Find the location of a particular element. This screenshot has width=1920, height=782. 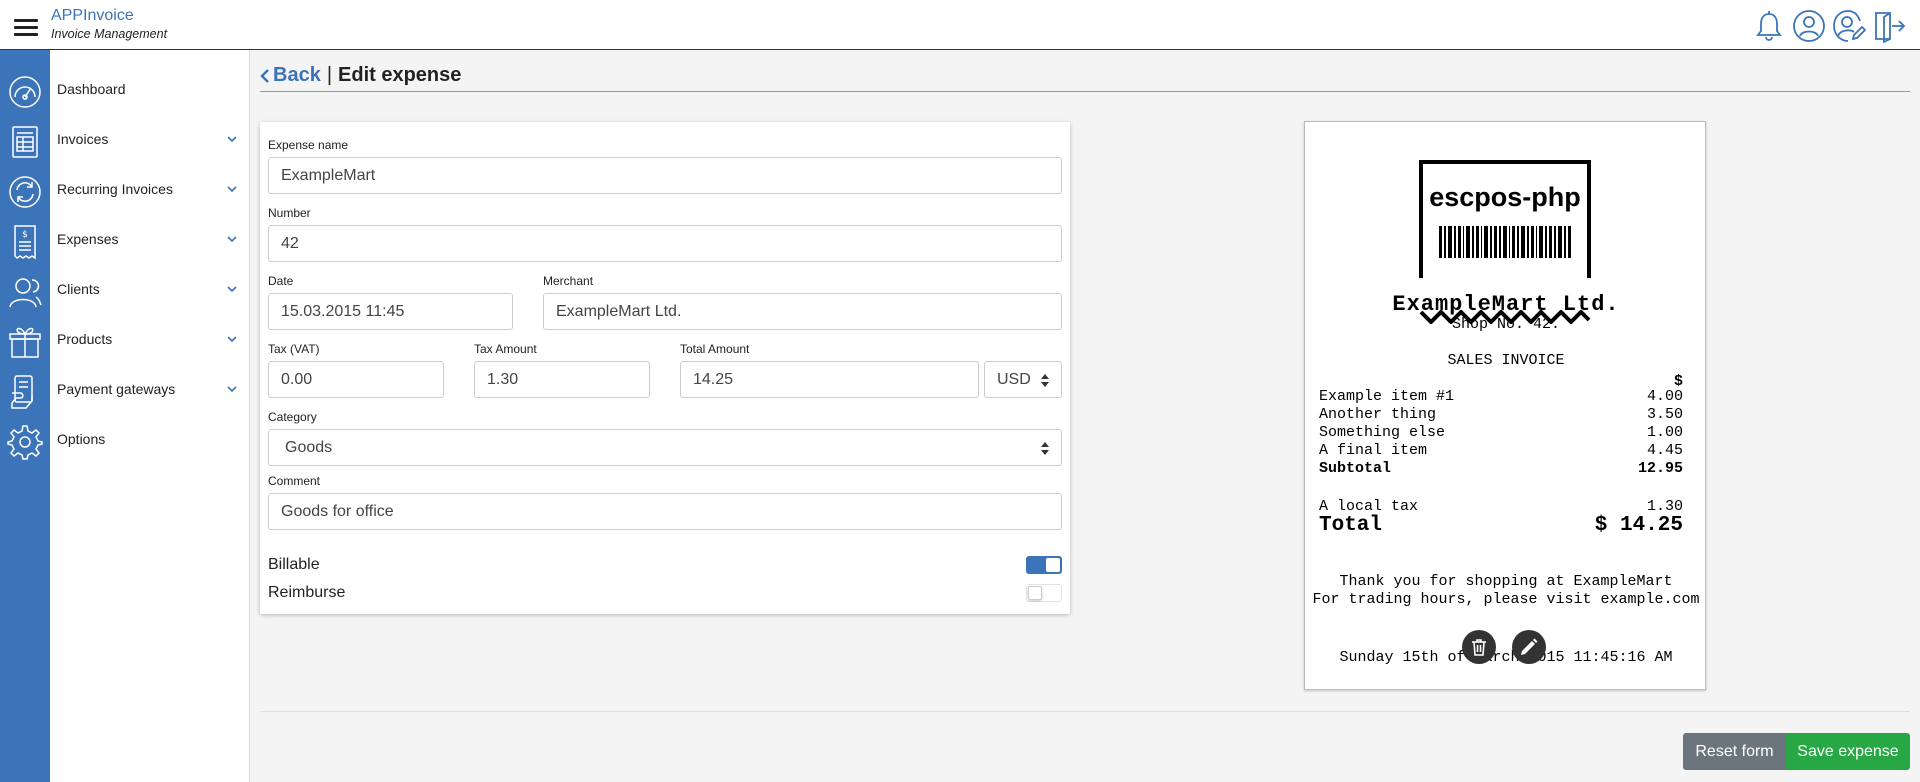

expense-name-label: Expense name is located at coordinates (308, 145).